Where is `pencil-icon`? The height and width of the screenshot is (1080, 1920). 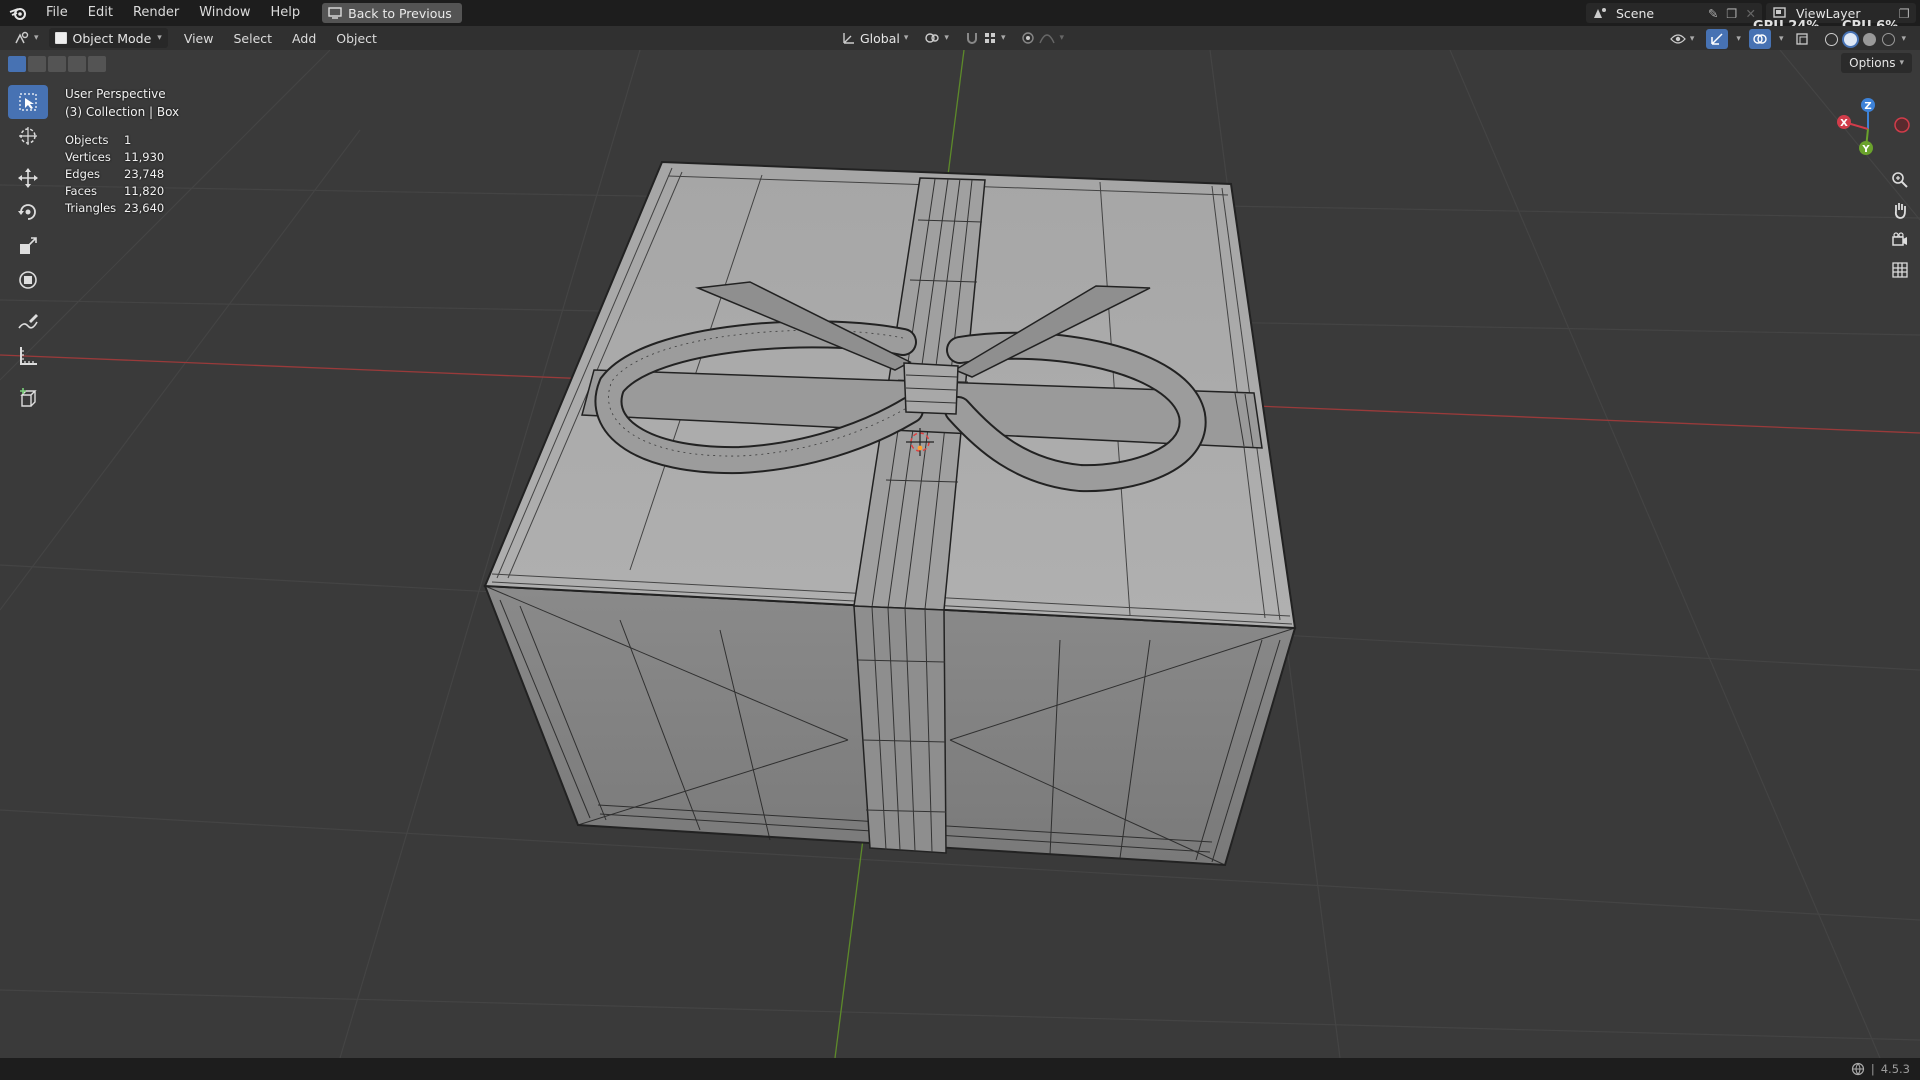
pencil-icon is located at coordinates (28, 321).